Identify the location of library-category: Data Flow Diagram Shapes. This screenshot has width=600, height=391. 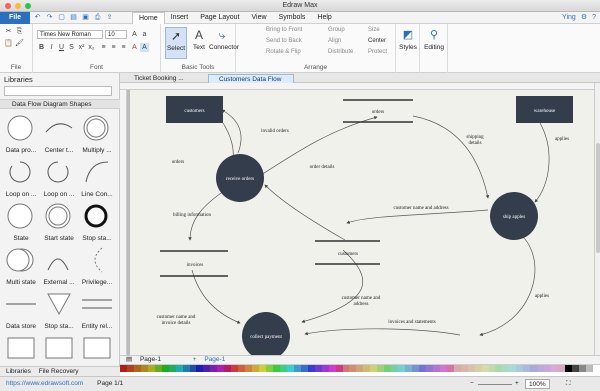
(60, 104).